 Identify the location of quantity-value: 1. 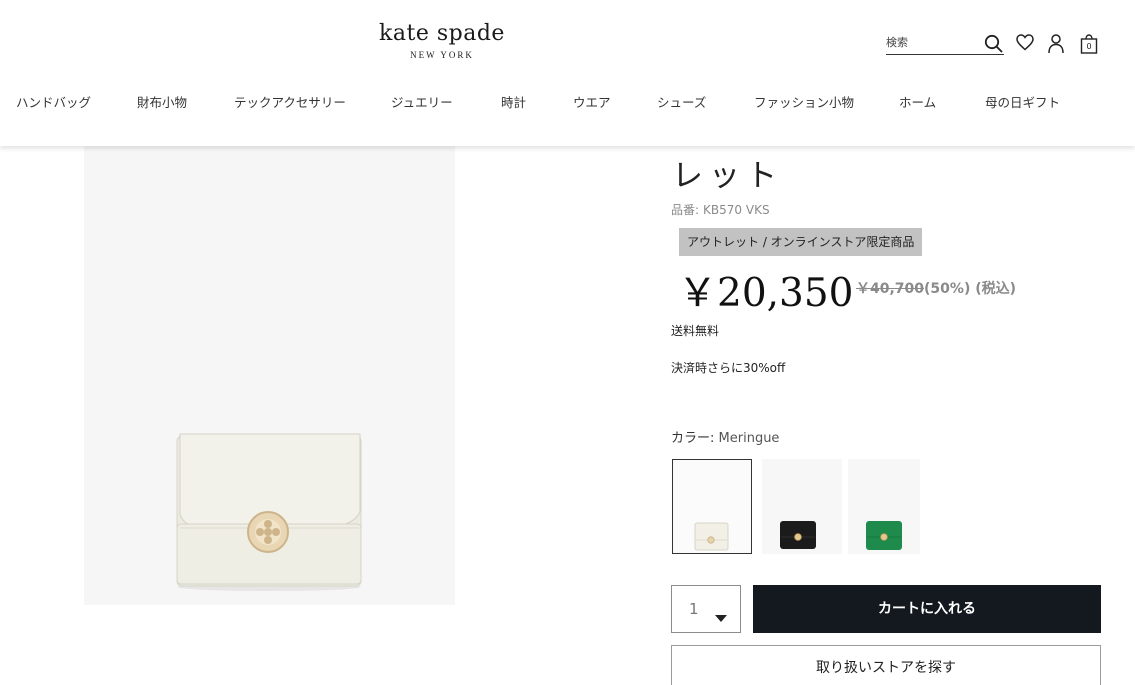
(694, 609).